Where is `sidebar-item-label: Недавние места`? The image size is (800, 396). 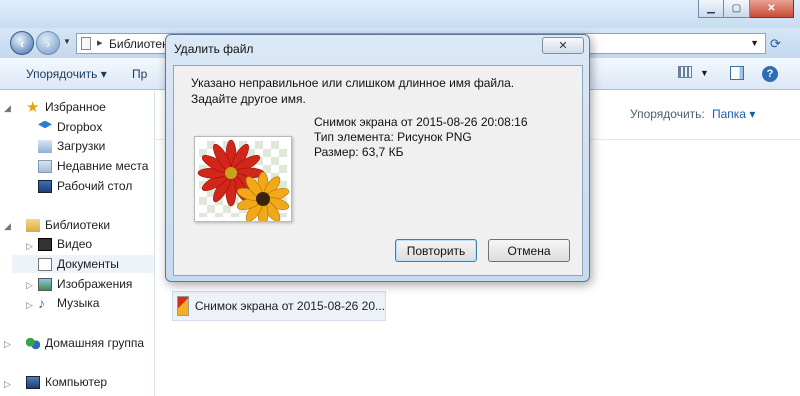 sidebar-item-label: Недавние места is located at coordinates (103, 166).